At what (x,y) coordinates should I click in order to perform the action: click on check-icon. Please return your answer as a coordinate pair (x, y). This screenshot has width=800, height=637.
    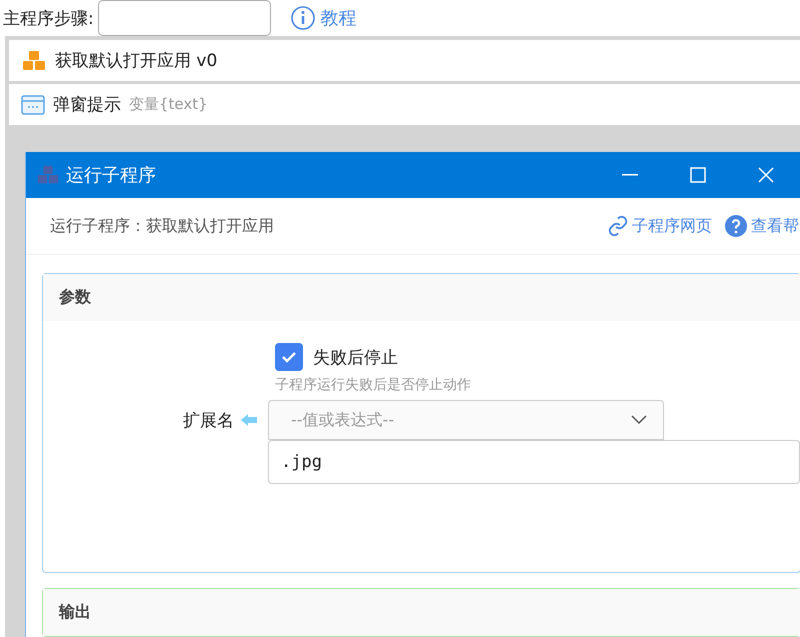
    Looking at the image, I should click on (289, 357).